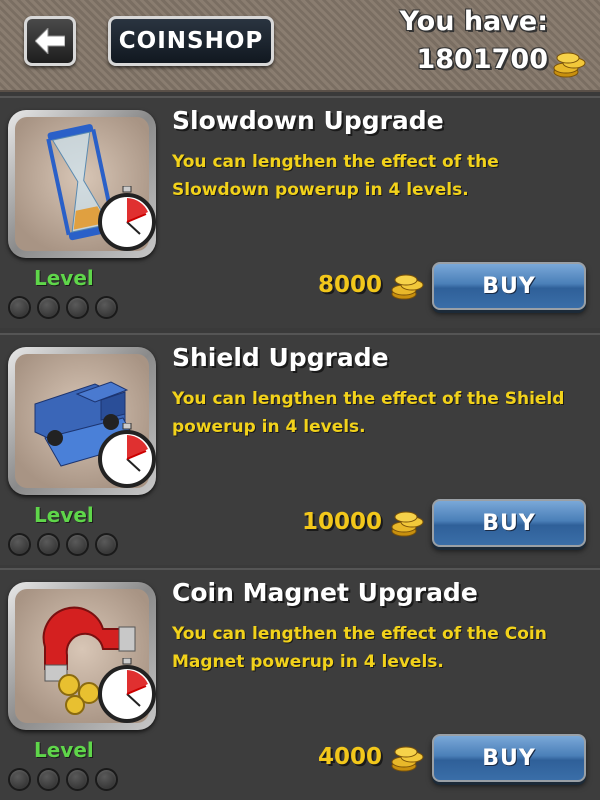  I want to click on back-arrow-icon, so click(50, 41).